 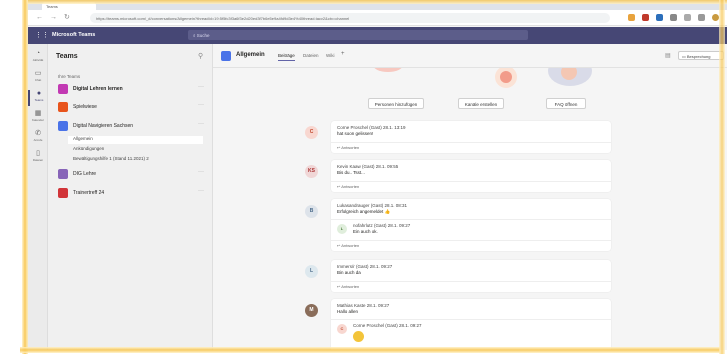 I want to click on message-text: hat soon gelissen!, so click(x=355, y=133).